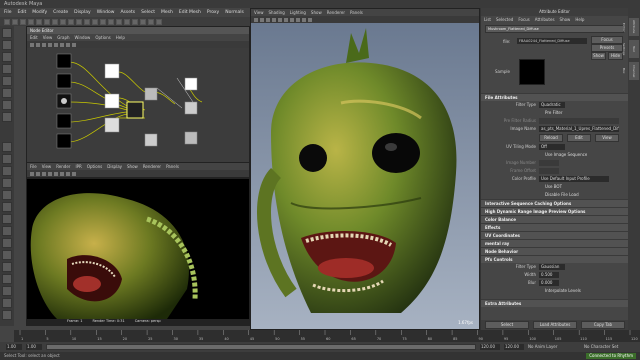  I want to click on section-extra-attributes: Extra Attributes, so click(554, 303).